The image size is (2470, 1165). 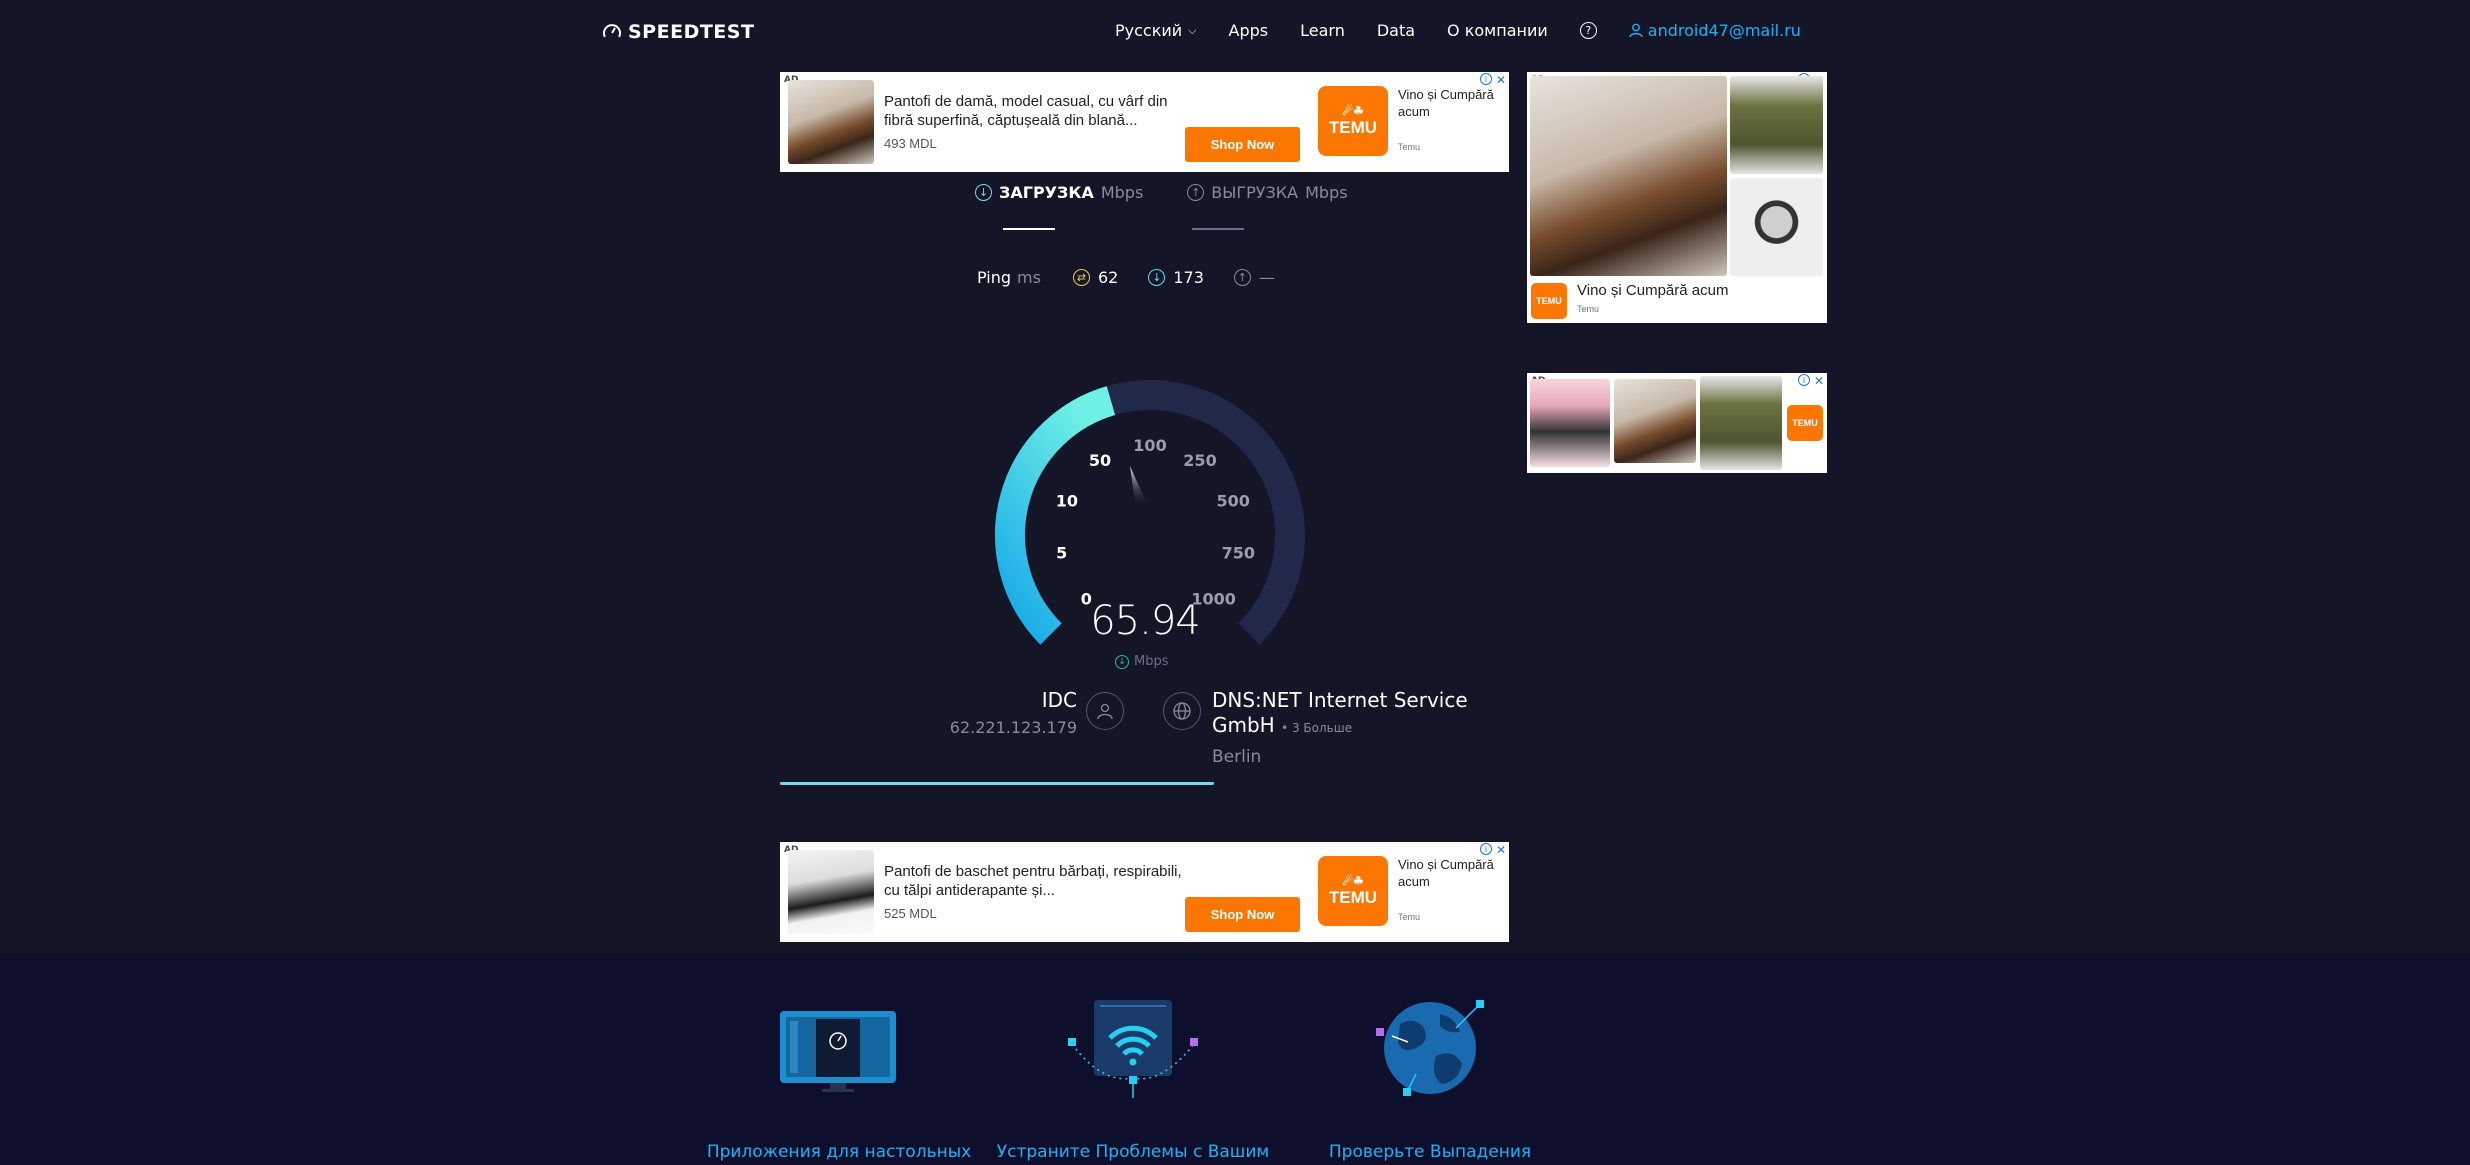 What do you see at coordinates (1196, 192) in the screenshot?
I see `upload-arrow-icon: ↑` at bounding box center [1196, 192].